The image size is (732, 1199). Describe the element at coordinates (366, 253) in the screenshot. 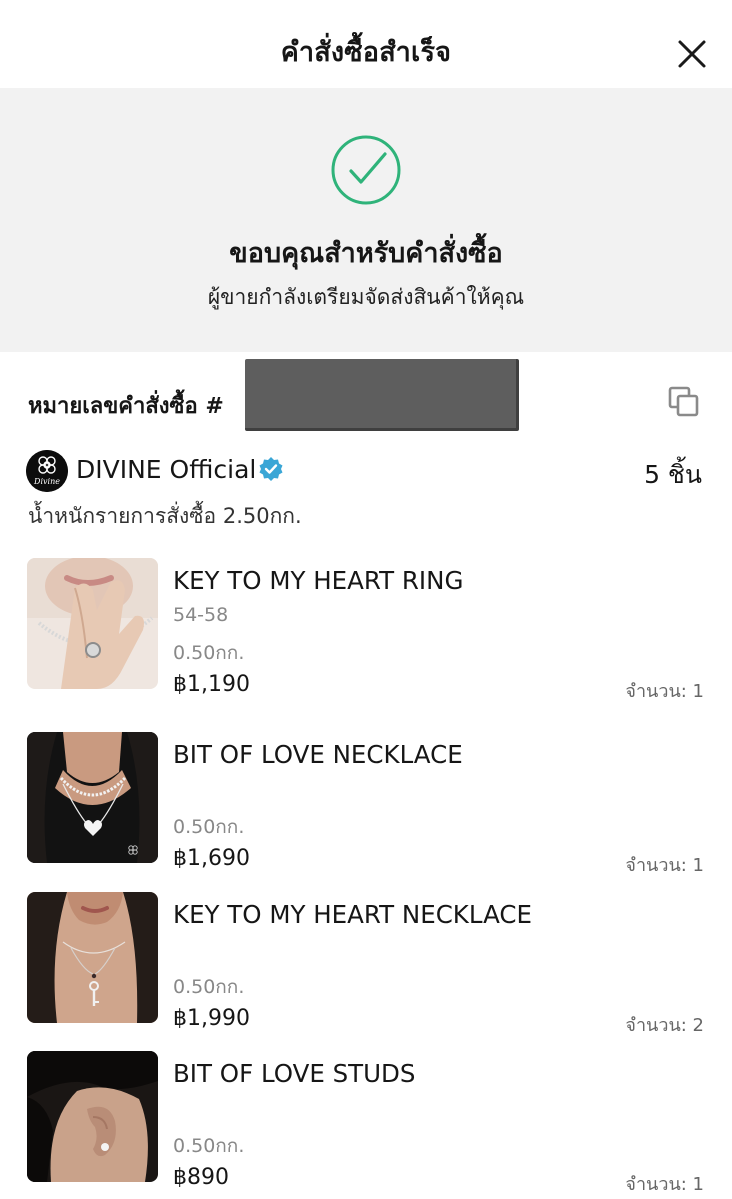

I see `thank-you-heading: ขอบคุณสำหรับคำสั่งซื้อ` at that location.